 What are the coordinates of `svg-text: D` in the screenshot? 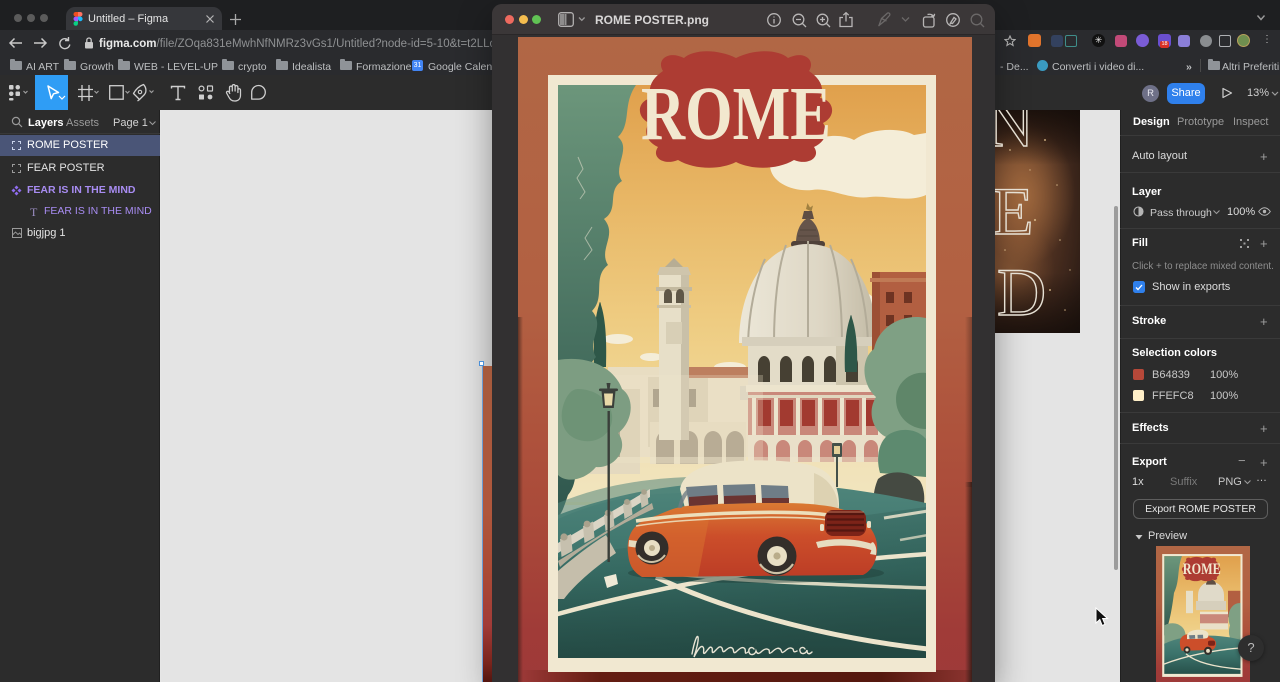 It's located at (1021, 292).